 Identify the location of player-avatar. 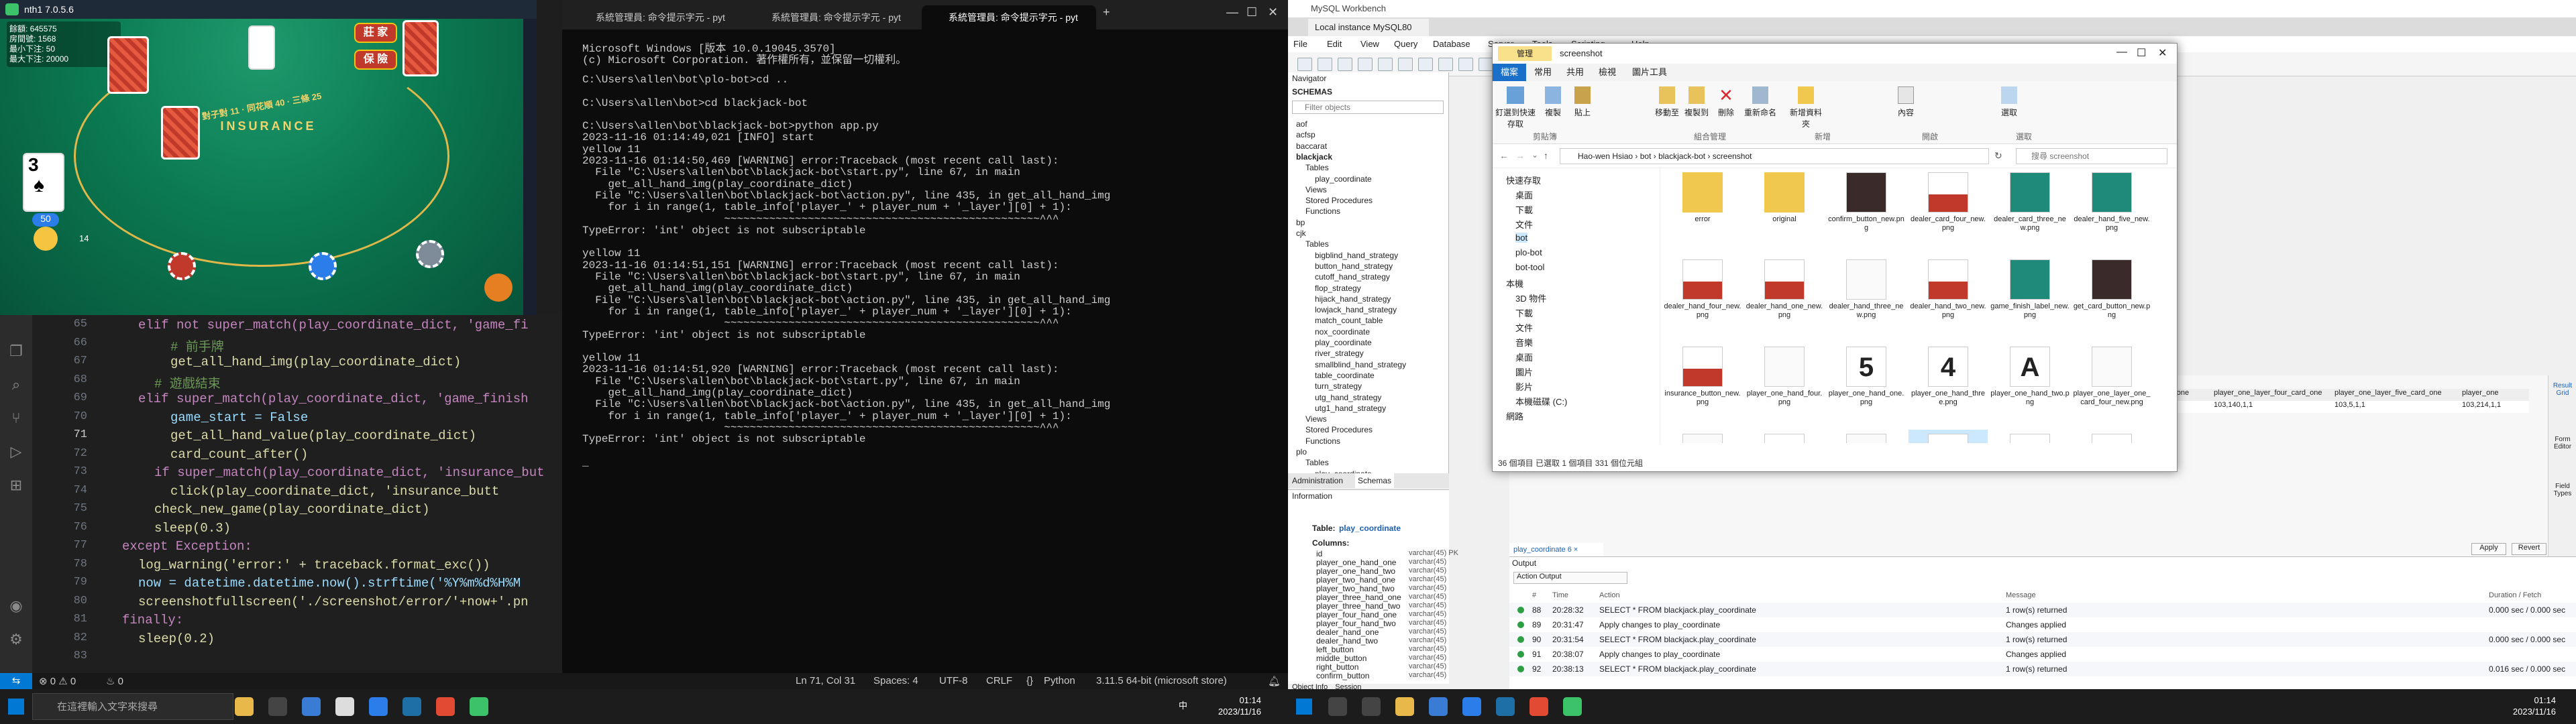
(46, 239).